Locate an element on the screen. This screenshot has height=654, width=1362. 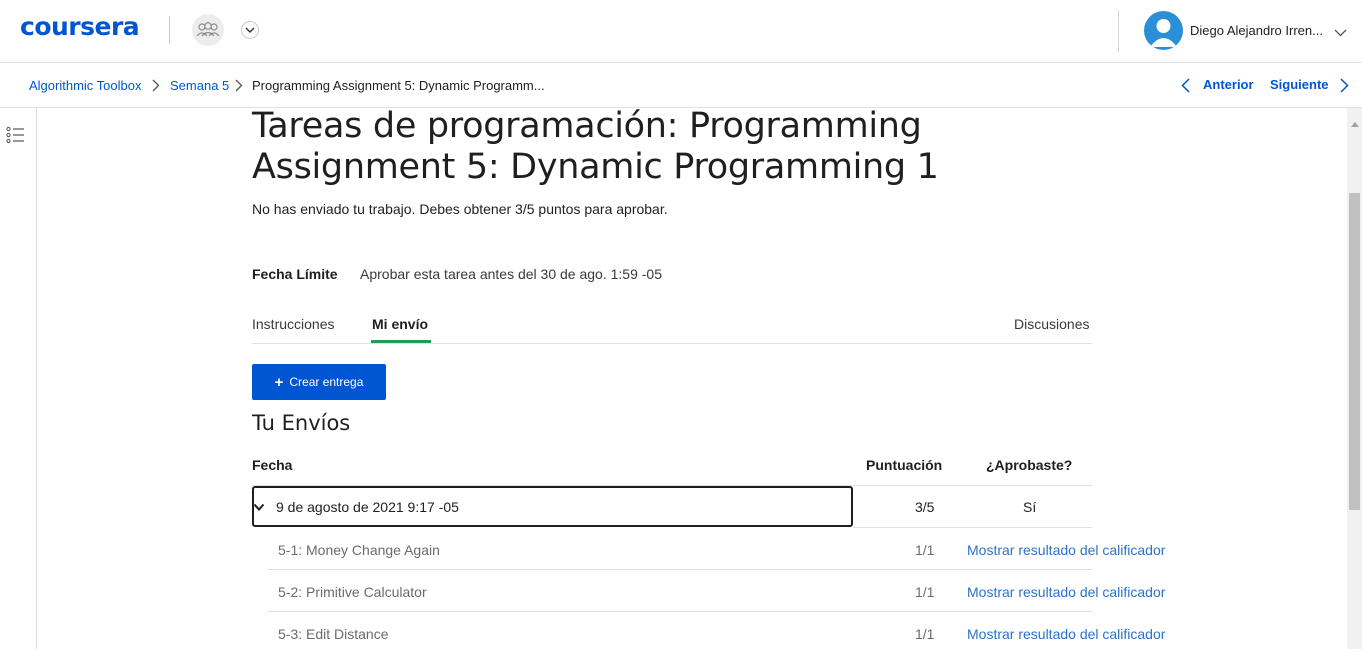
chevron-down-icon is located at coordinates (259, 508).